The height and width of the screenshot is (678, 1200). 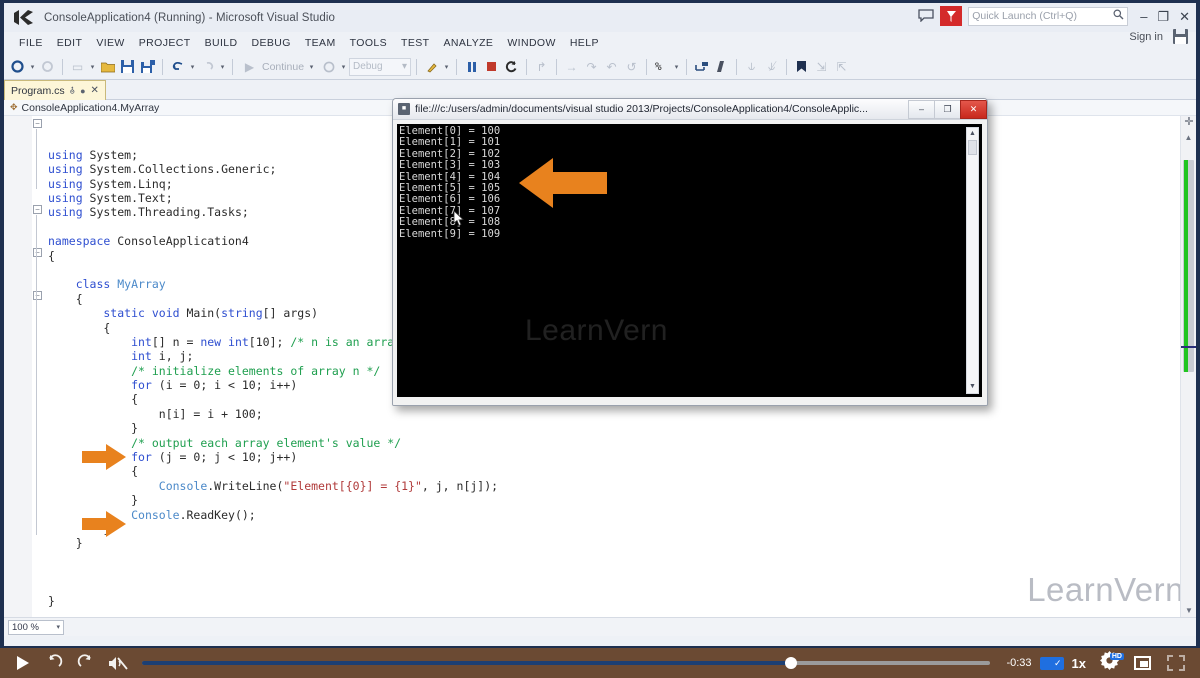 I want to click on console-scrollbar-thumb, so click(x=972, y=147).